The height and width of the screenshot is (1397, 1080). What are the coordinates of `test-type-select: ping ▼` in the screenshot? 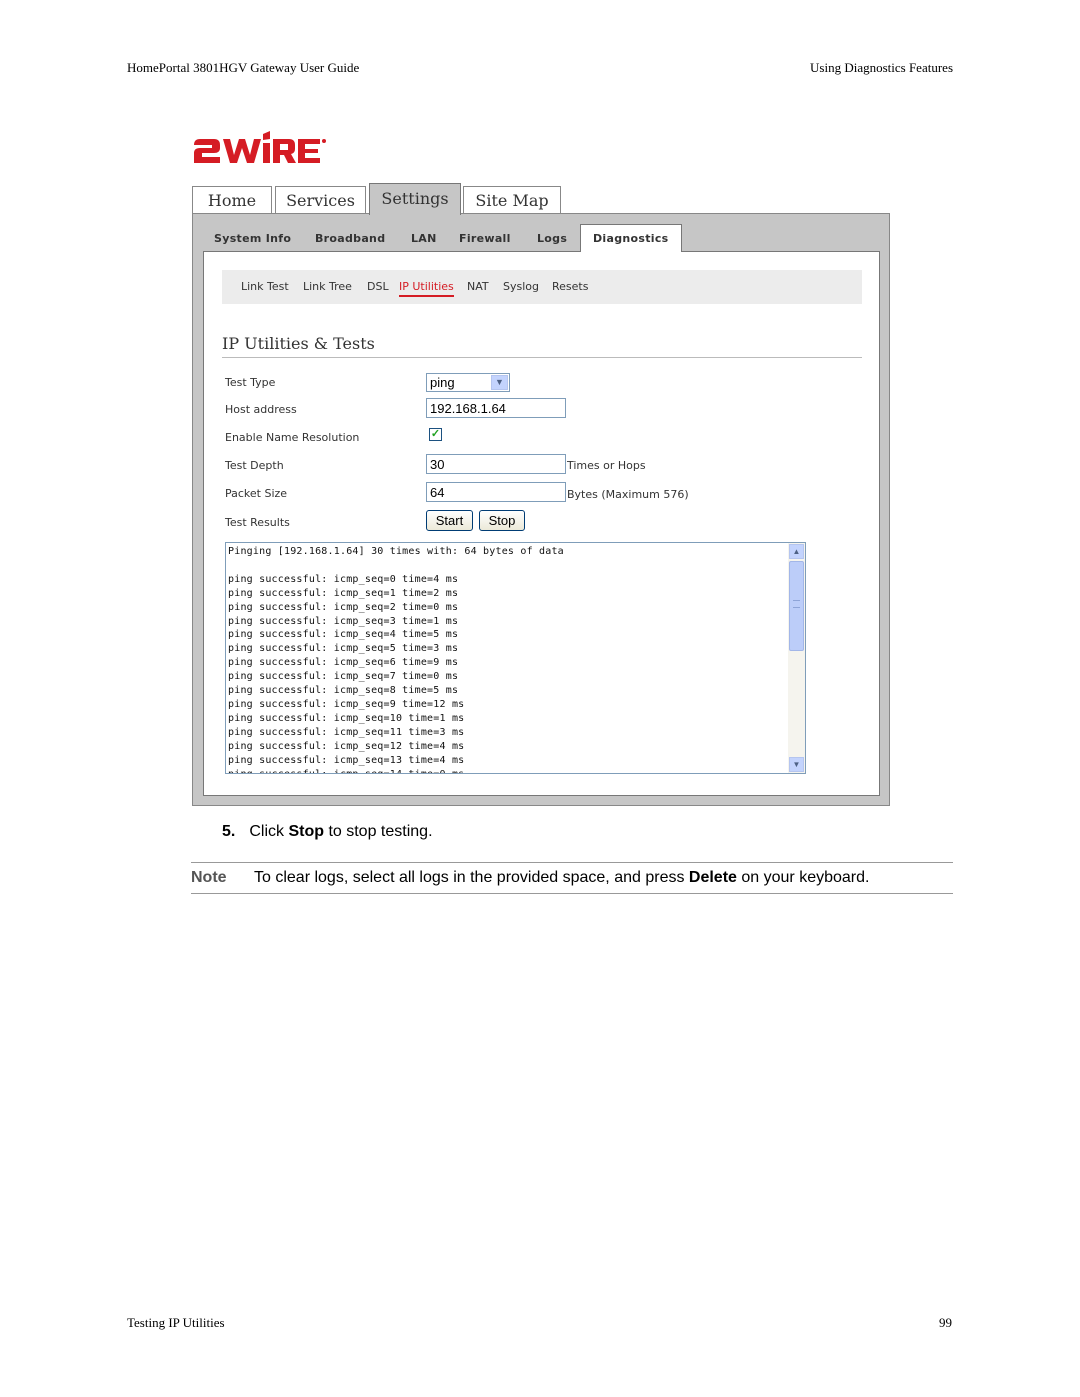 It's located at (468, 382).